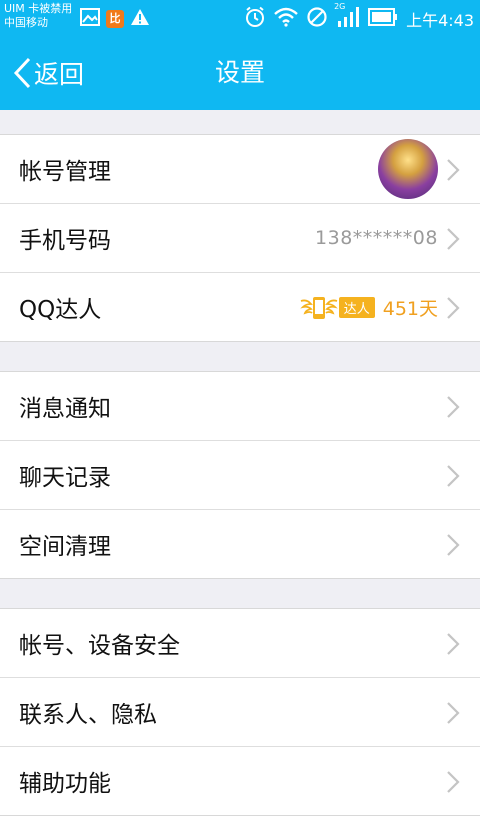 This screenshot has height=816, width=480. I want to click on clock: 上午4:43, so click(440, 20).